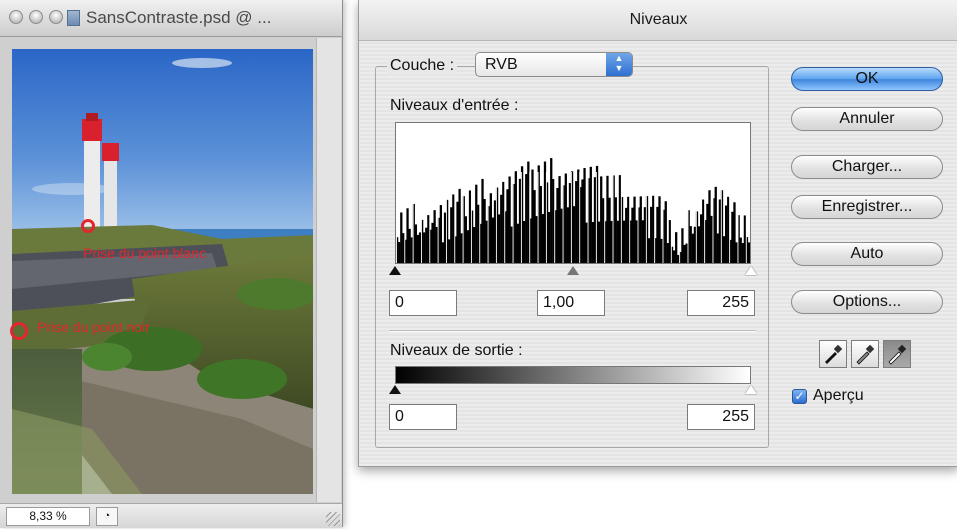  I want to click on minimize-window-button, so click(36, 17).